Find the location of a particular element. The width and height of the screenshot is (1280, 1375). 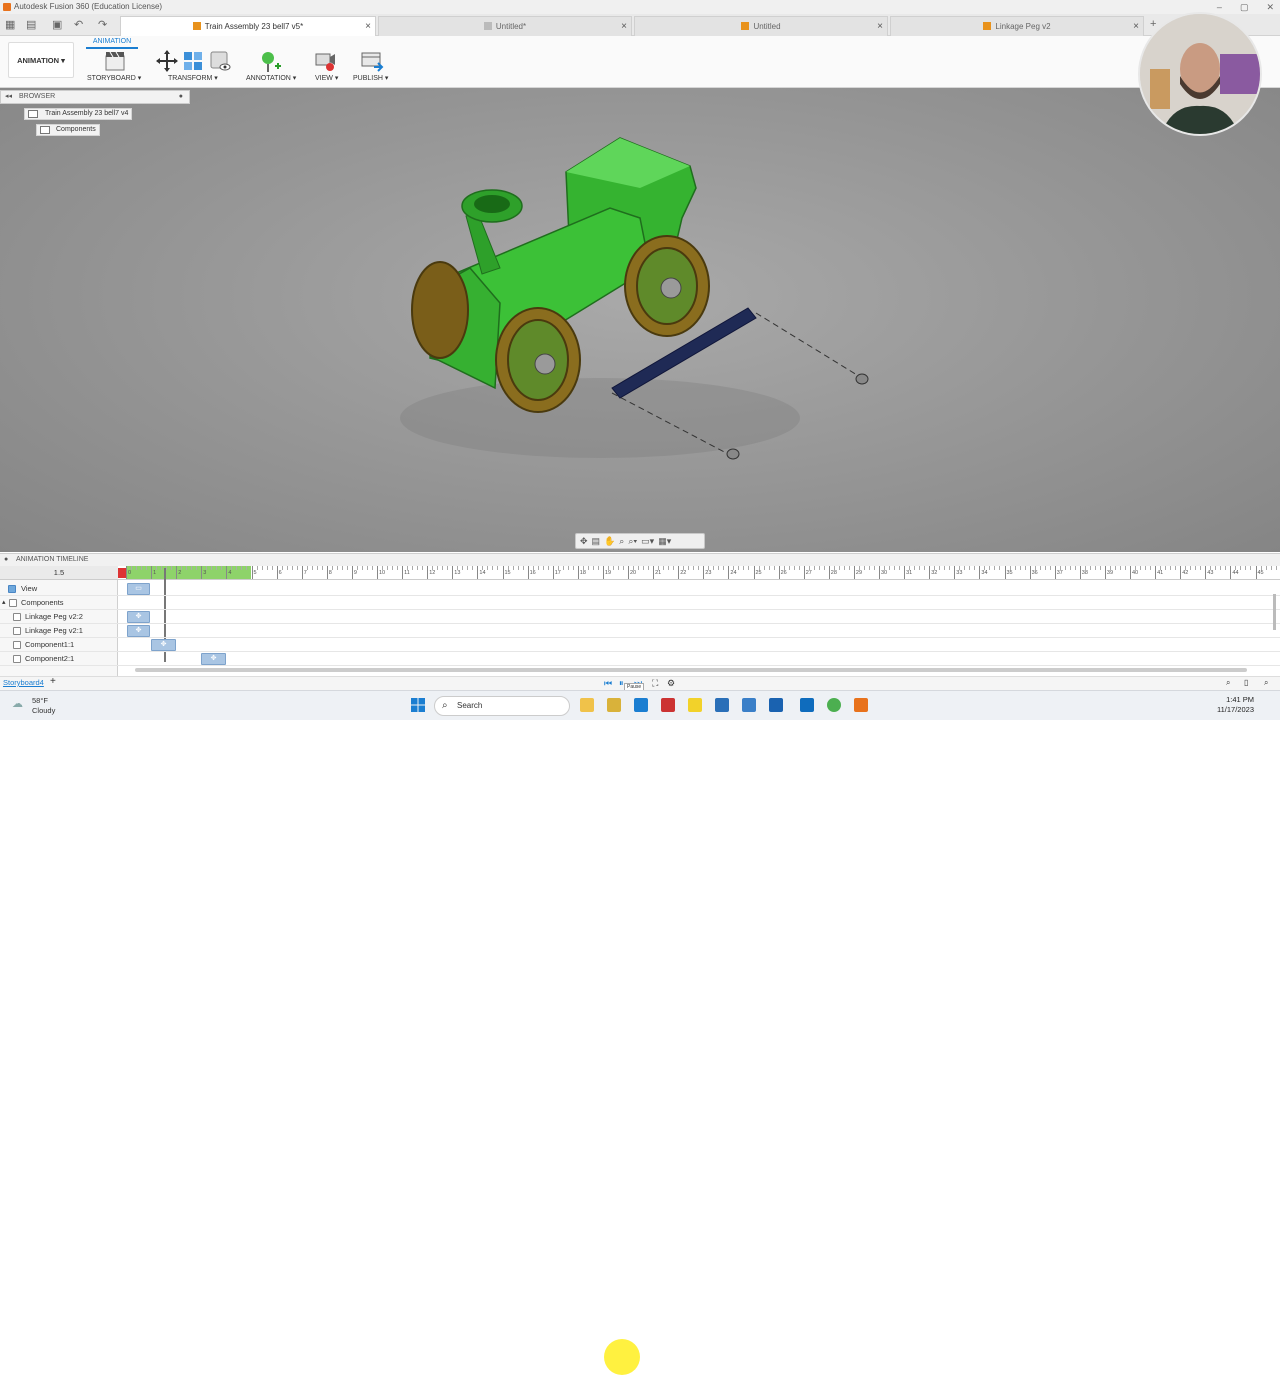

move-icon is located at coordinates (167, 61).